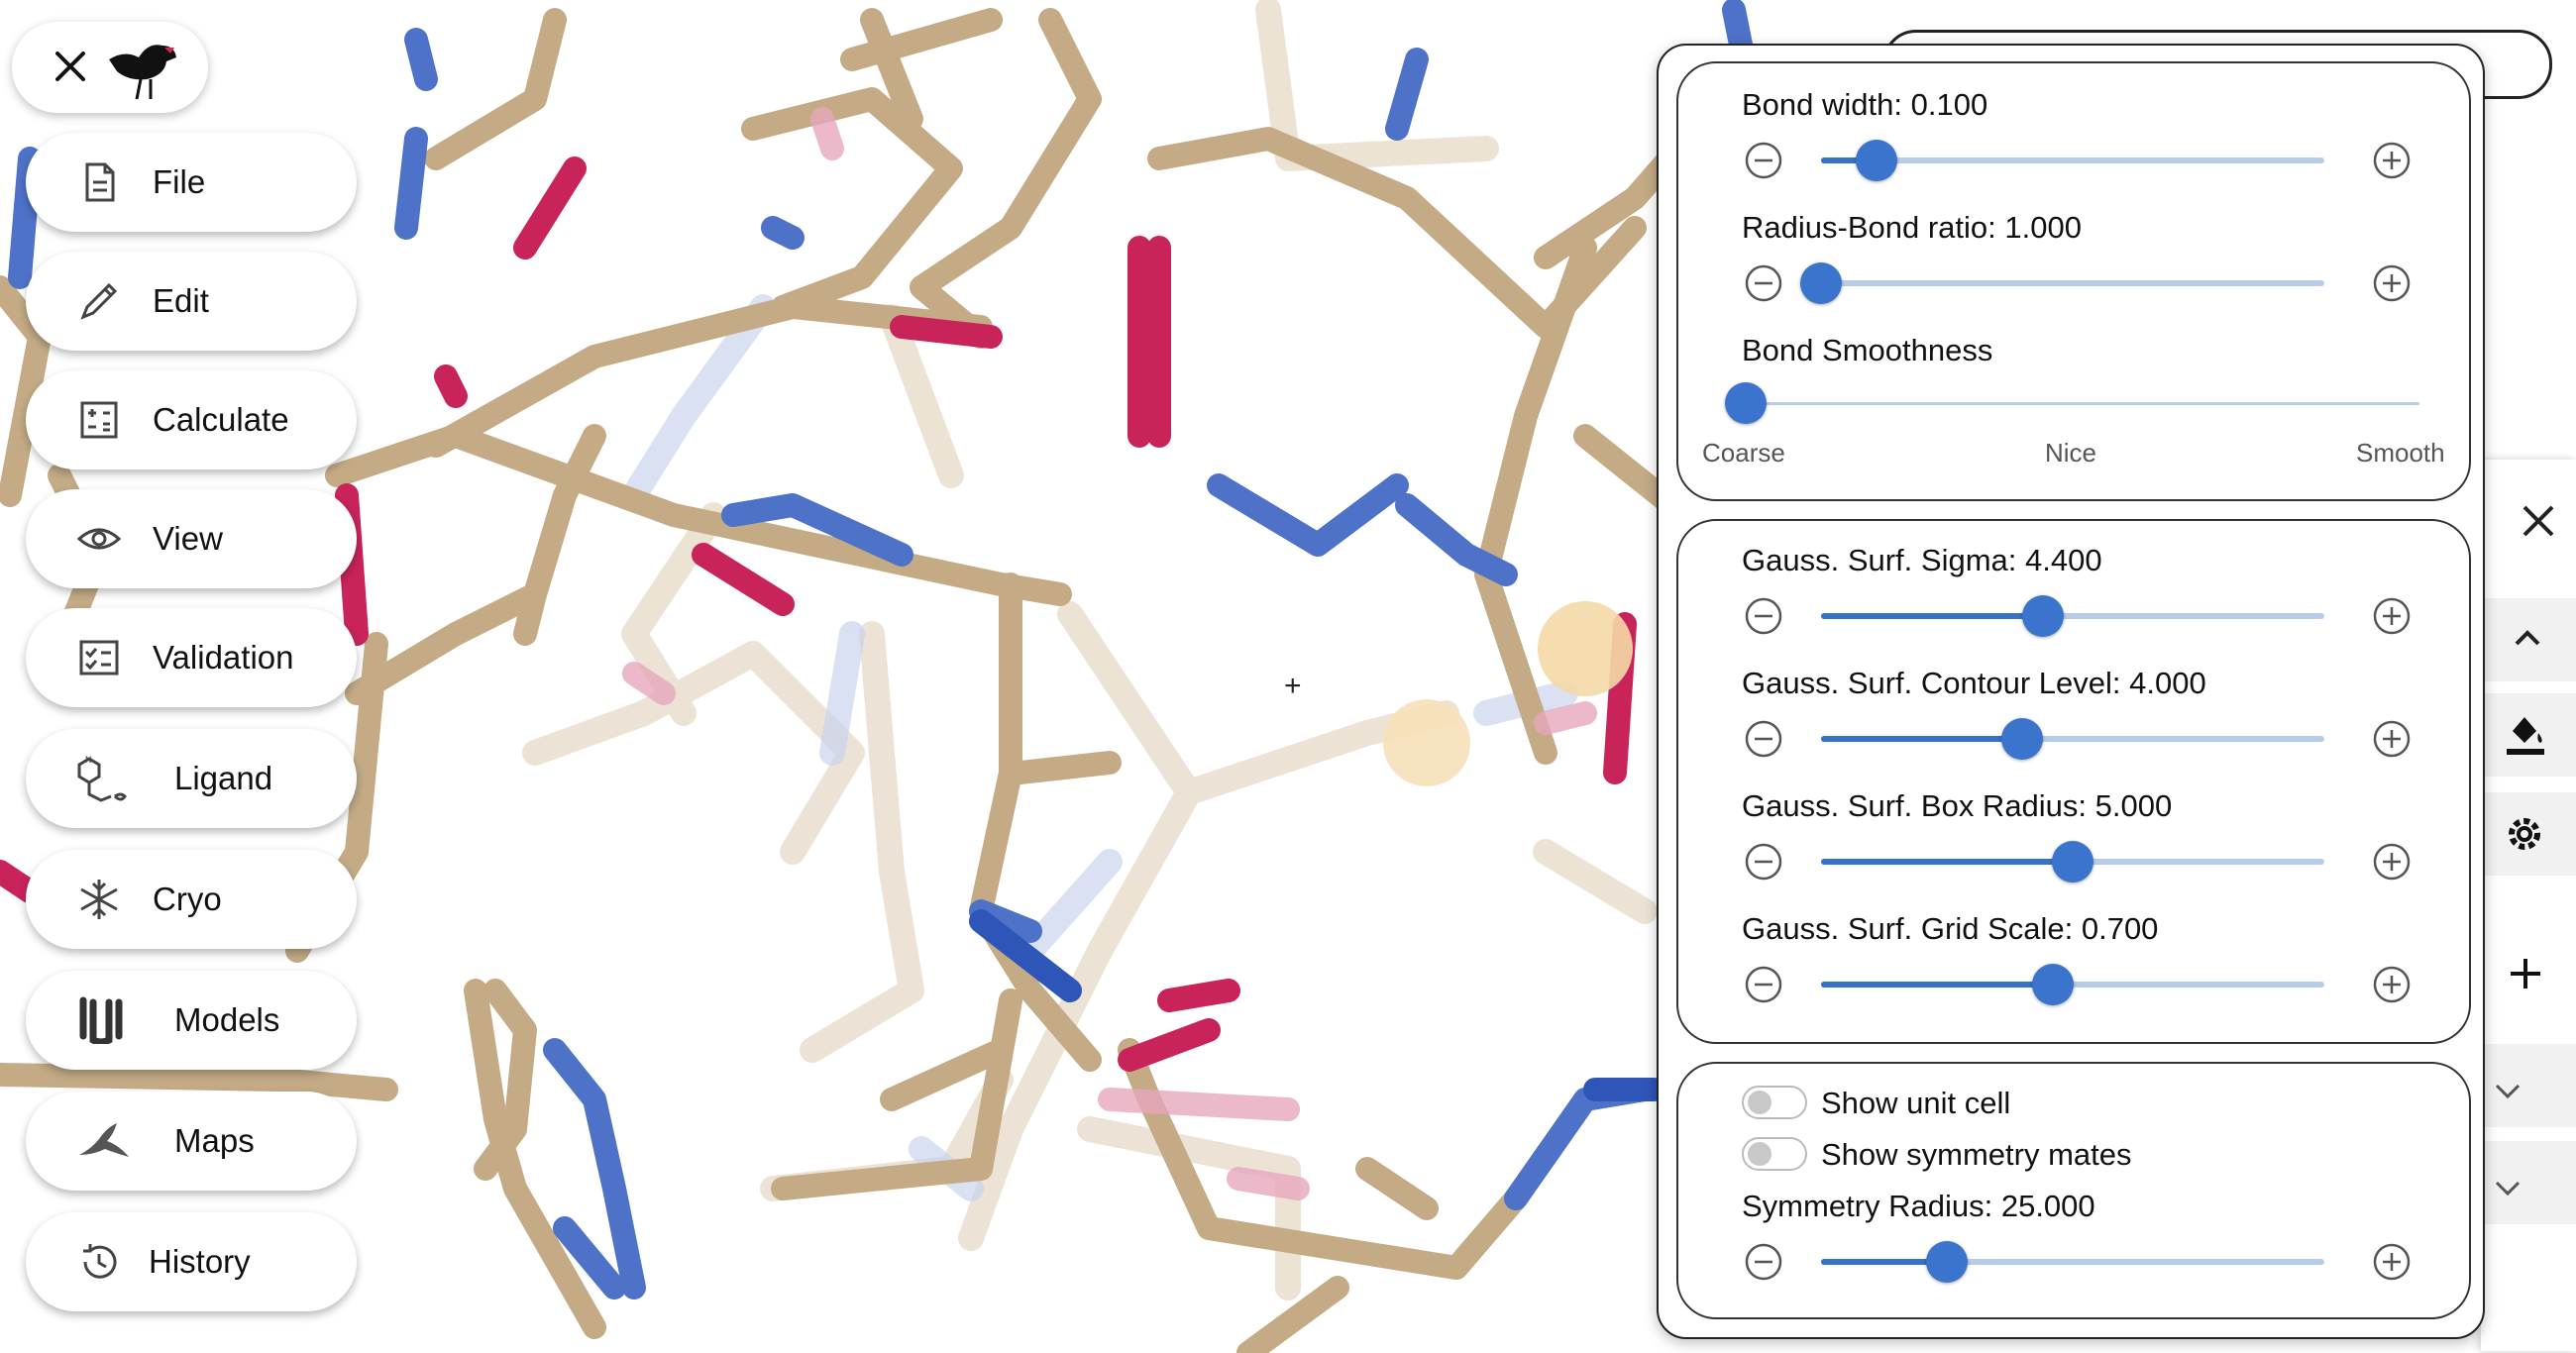 This screenshot has height=1353, width=2576. What do you see at coordinates (104, 1140) in the screenshot?
I see `maps-icon` at bounding box center [104, 1140].